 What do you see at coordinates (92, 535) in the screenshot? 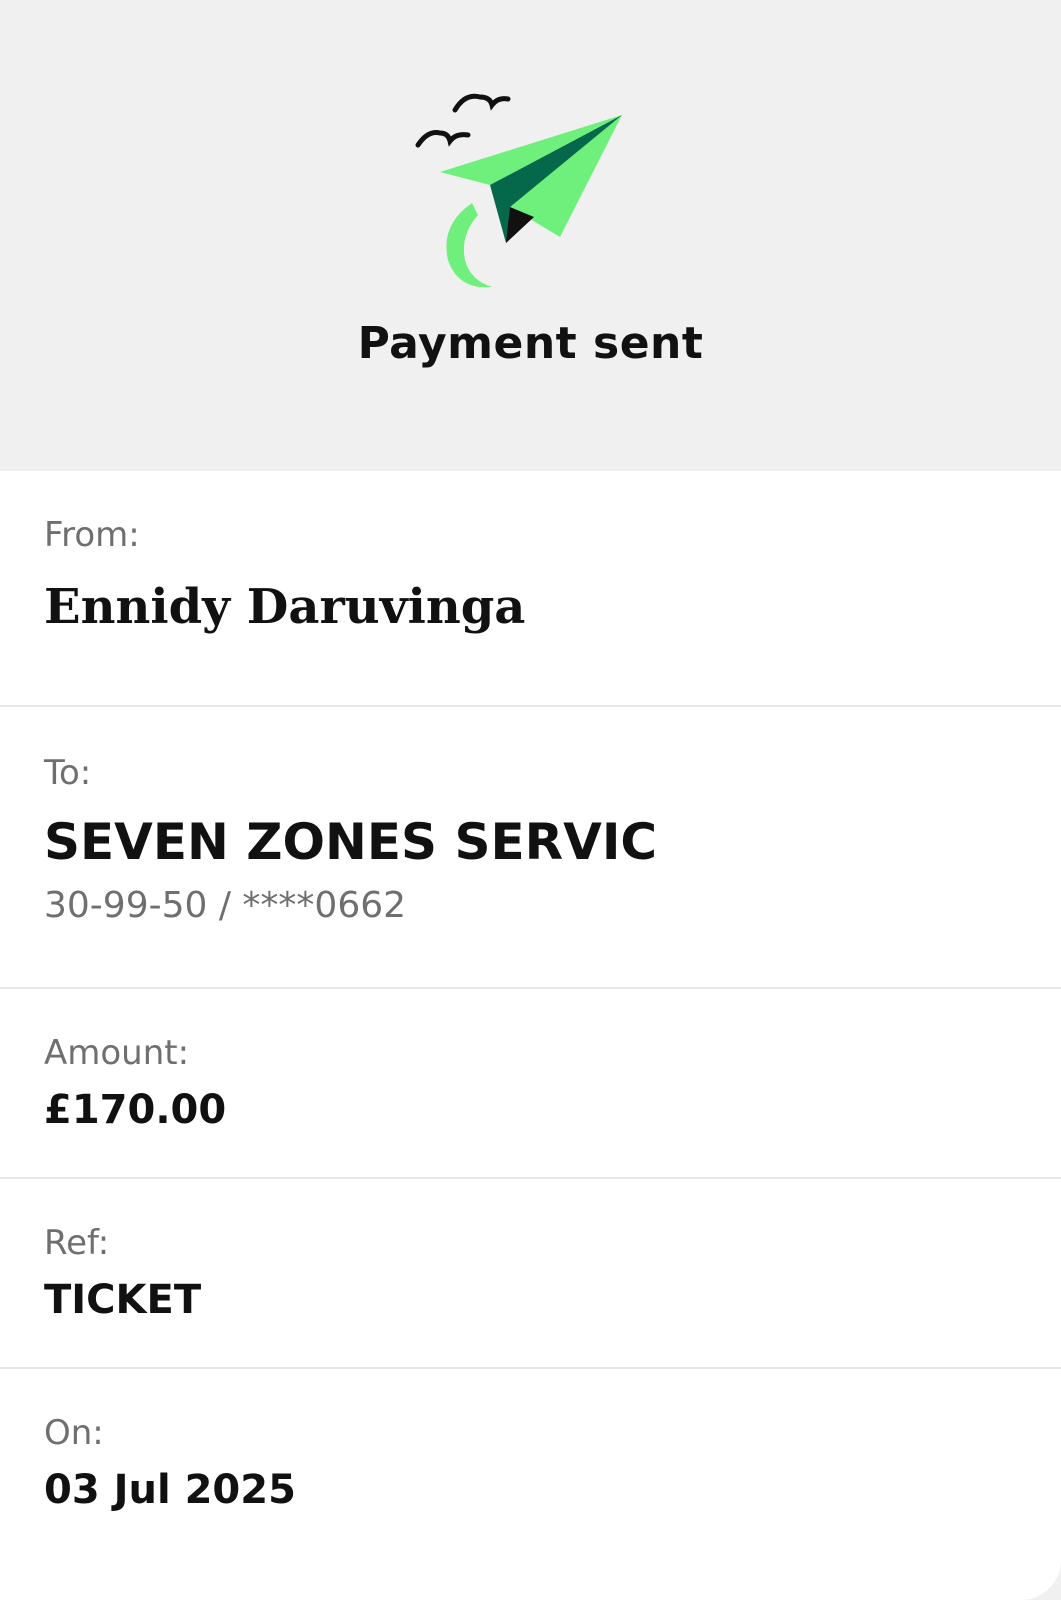
I see `from-label: From:` at bounding box center [92, 535].